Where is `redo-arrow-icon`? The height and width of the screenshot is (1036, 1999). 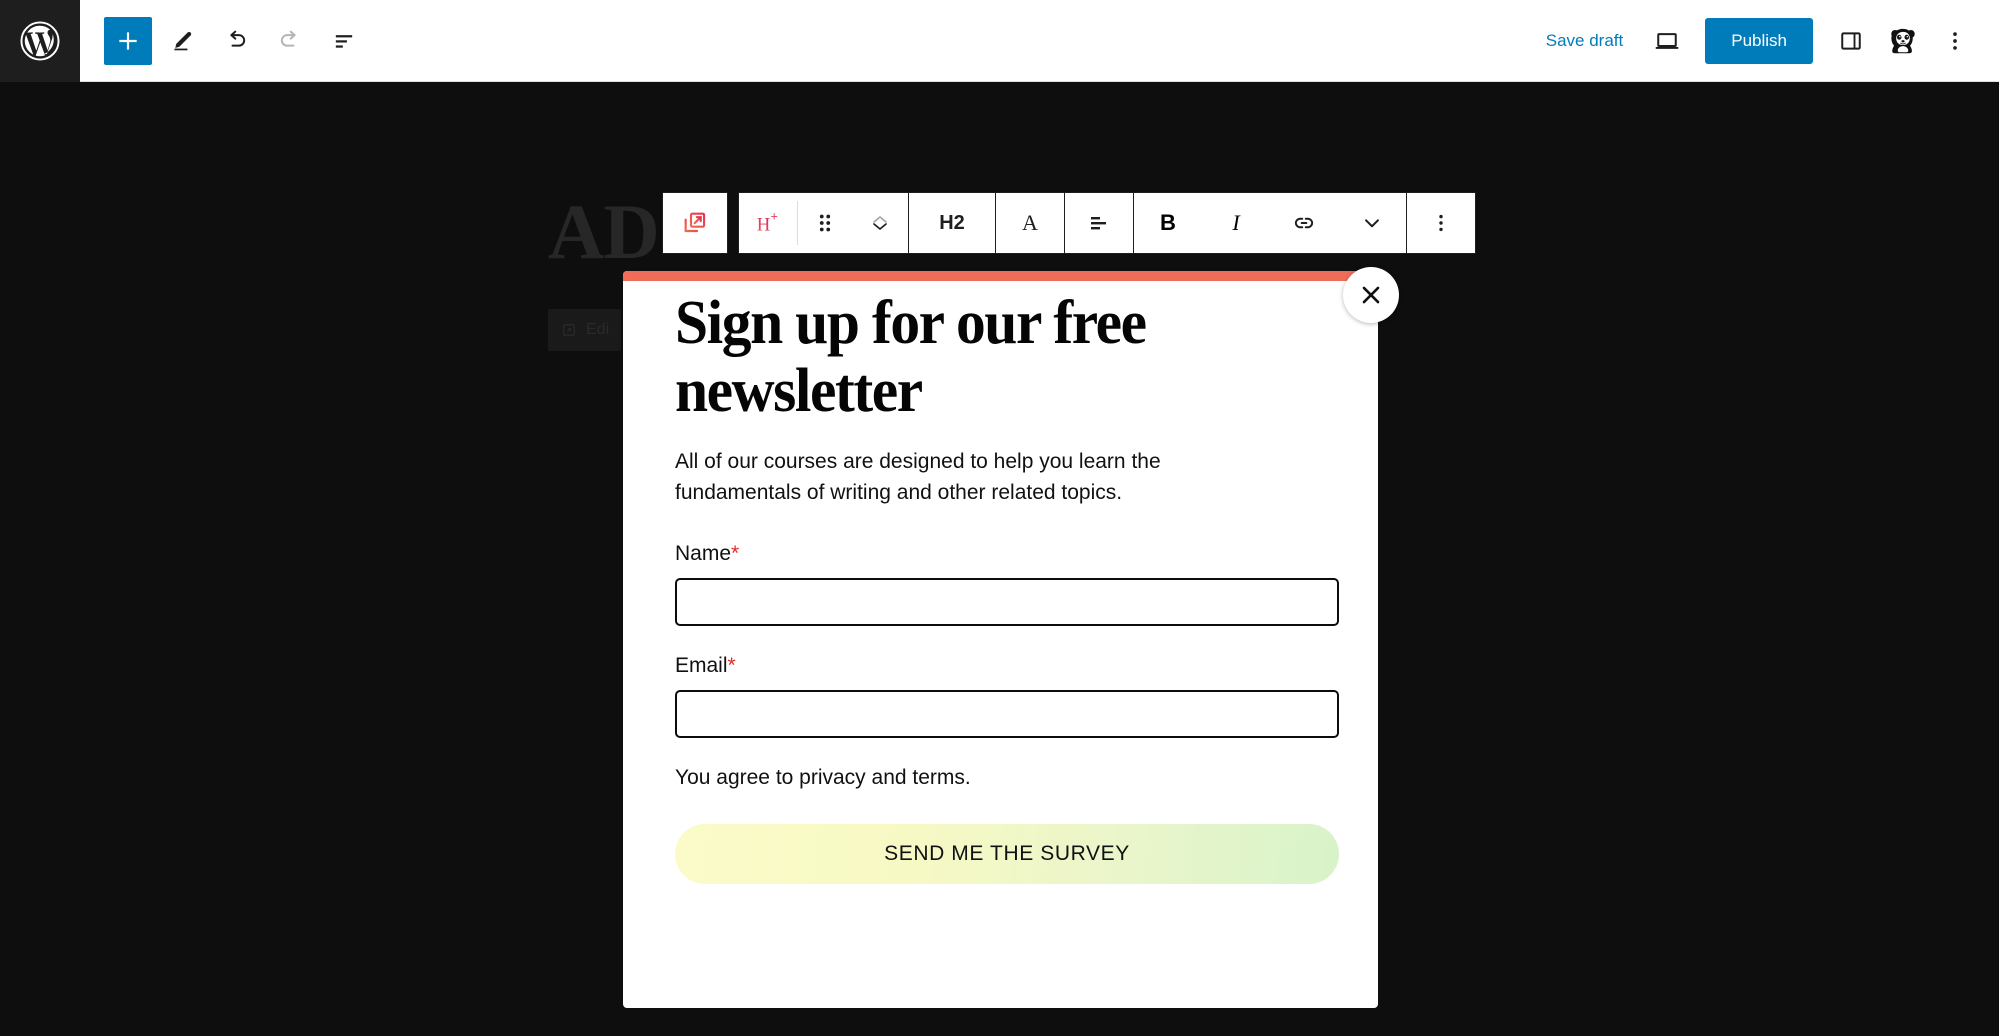
redo-arrow-icon is located at coordinates (288, 38).